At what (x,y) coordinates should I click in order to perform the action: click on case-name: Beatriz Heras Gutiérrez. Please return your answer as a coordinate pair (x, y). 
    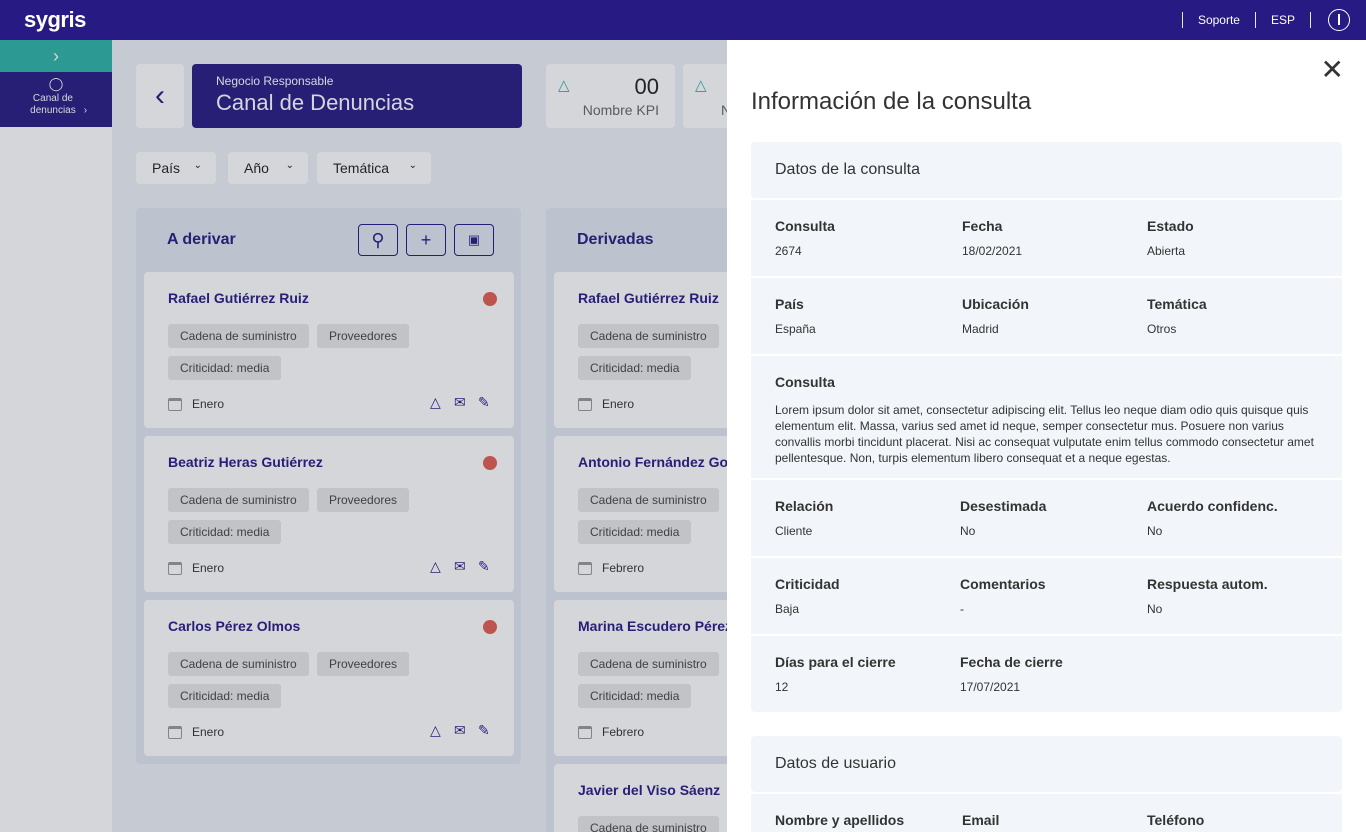
    Looking at the image, I should click on (245, 462).